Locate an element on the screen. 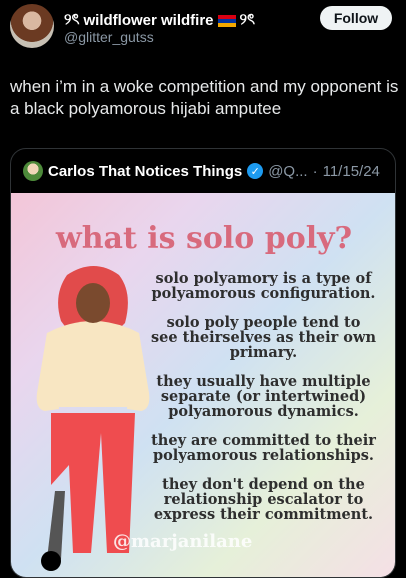  quoted-name: Carlos That Notices Things is located at coordinates (145, 171).